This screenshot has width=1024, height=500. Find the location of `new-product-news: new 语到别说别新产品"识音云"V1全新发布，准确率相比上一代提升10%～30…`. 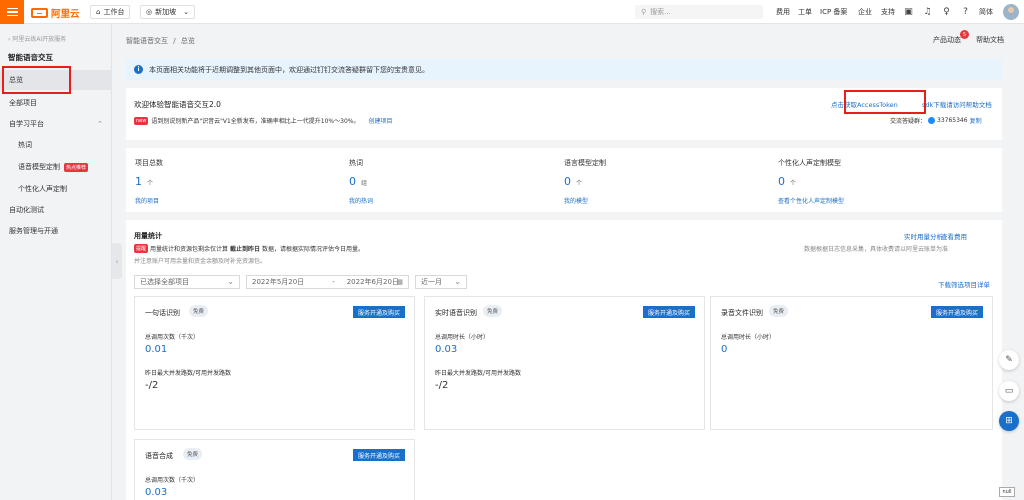

new-product-news: new 语到别说别新产品"识音云"V1全新发布，准确率相比上一代提升10%～30… is located at coordinates (263, 120).